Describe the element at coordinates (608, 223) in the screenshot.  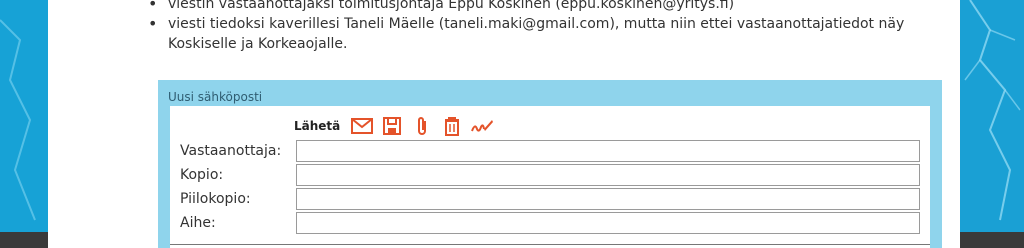
I see `subject-field` at that location.